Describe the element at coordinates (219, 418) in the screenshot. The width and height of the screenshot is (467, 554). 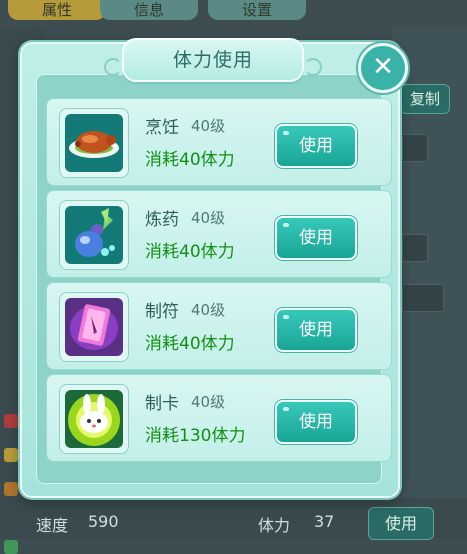
I see `skill-row-card: 制卡 40级 消耗130体力 使用` at that location.